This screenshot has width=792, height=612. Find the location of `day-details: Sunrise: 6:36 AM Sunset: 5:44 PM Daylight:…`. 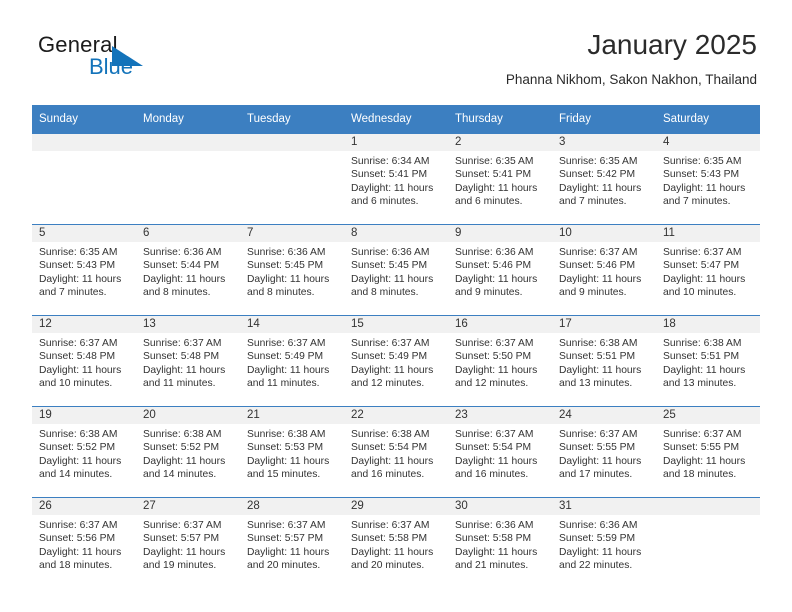

day-details: Sunrise: 6:36 AM Sunset: 5:44 PM Daylight:… is located at coordinates (188, 271).